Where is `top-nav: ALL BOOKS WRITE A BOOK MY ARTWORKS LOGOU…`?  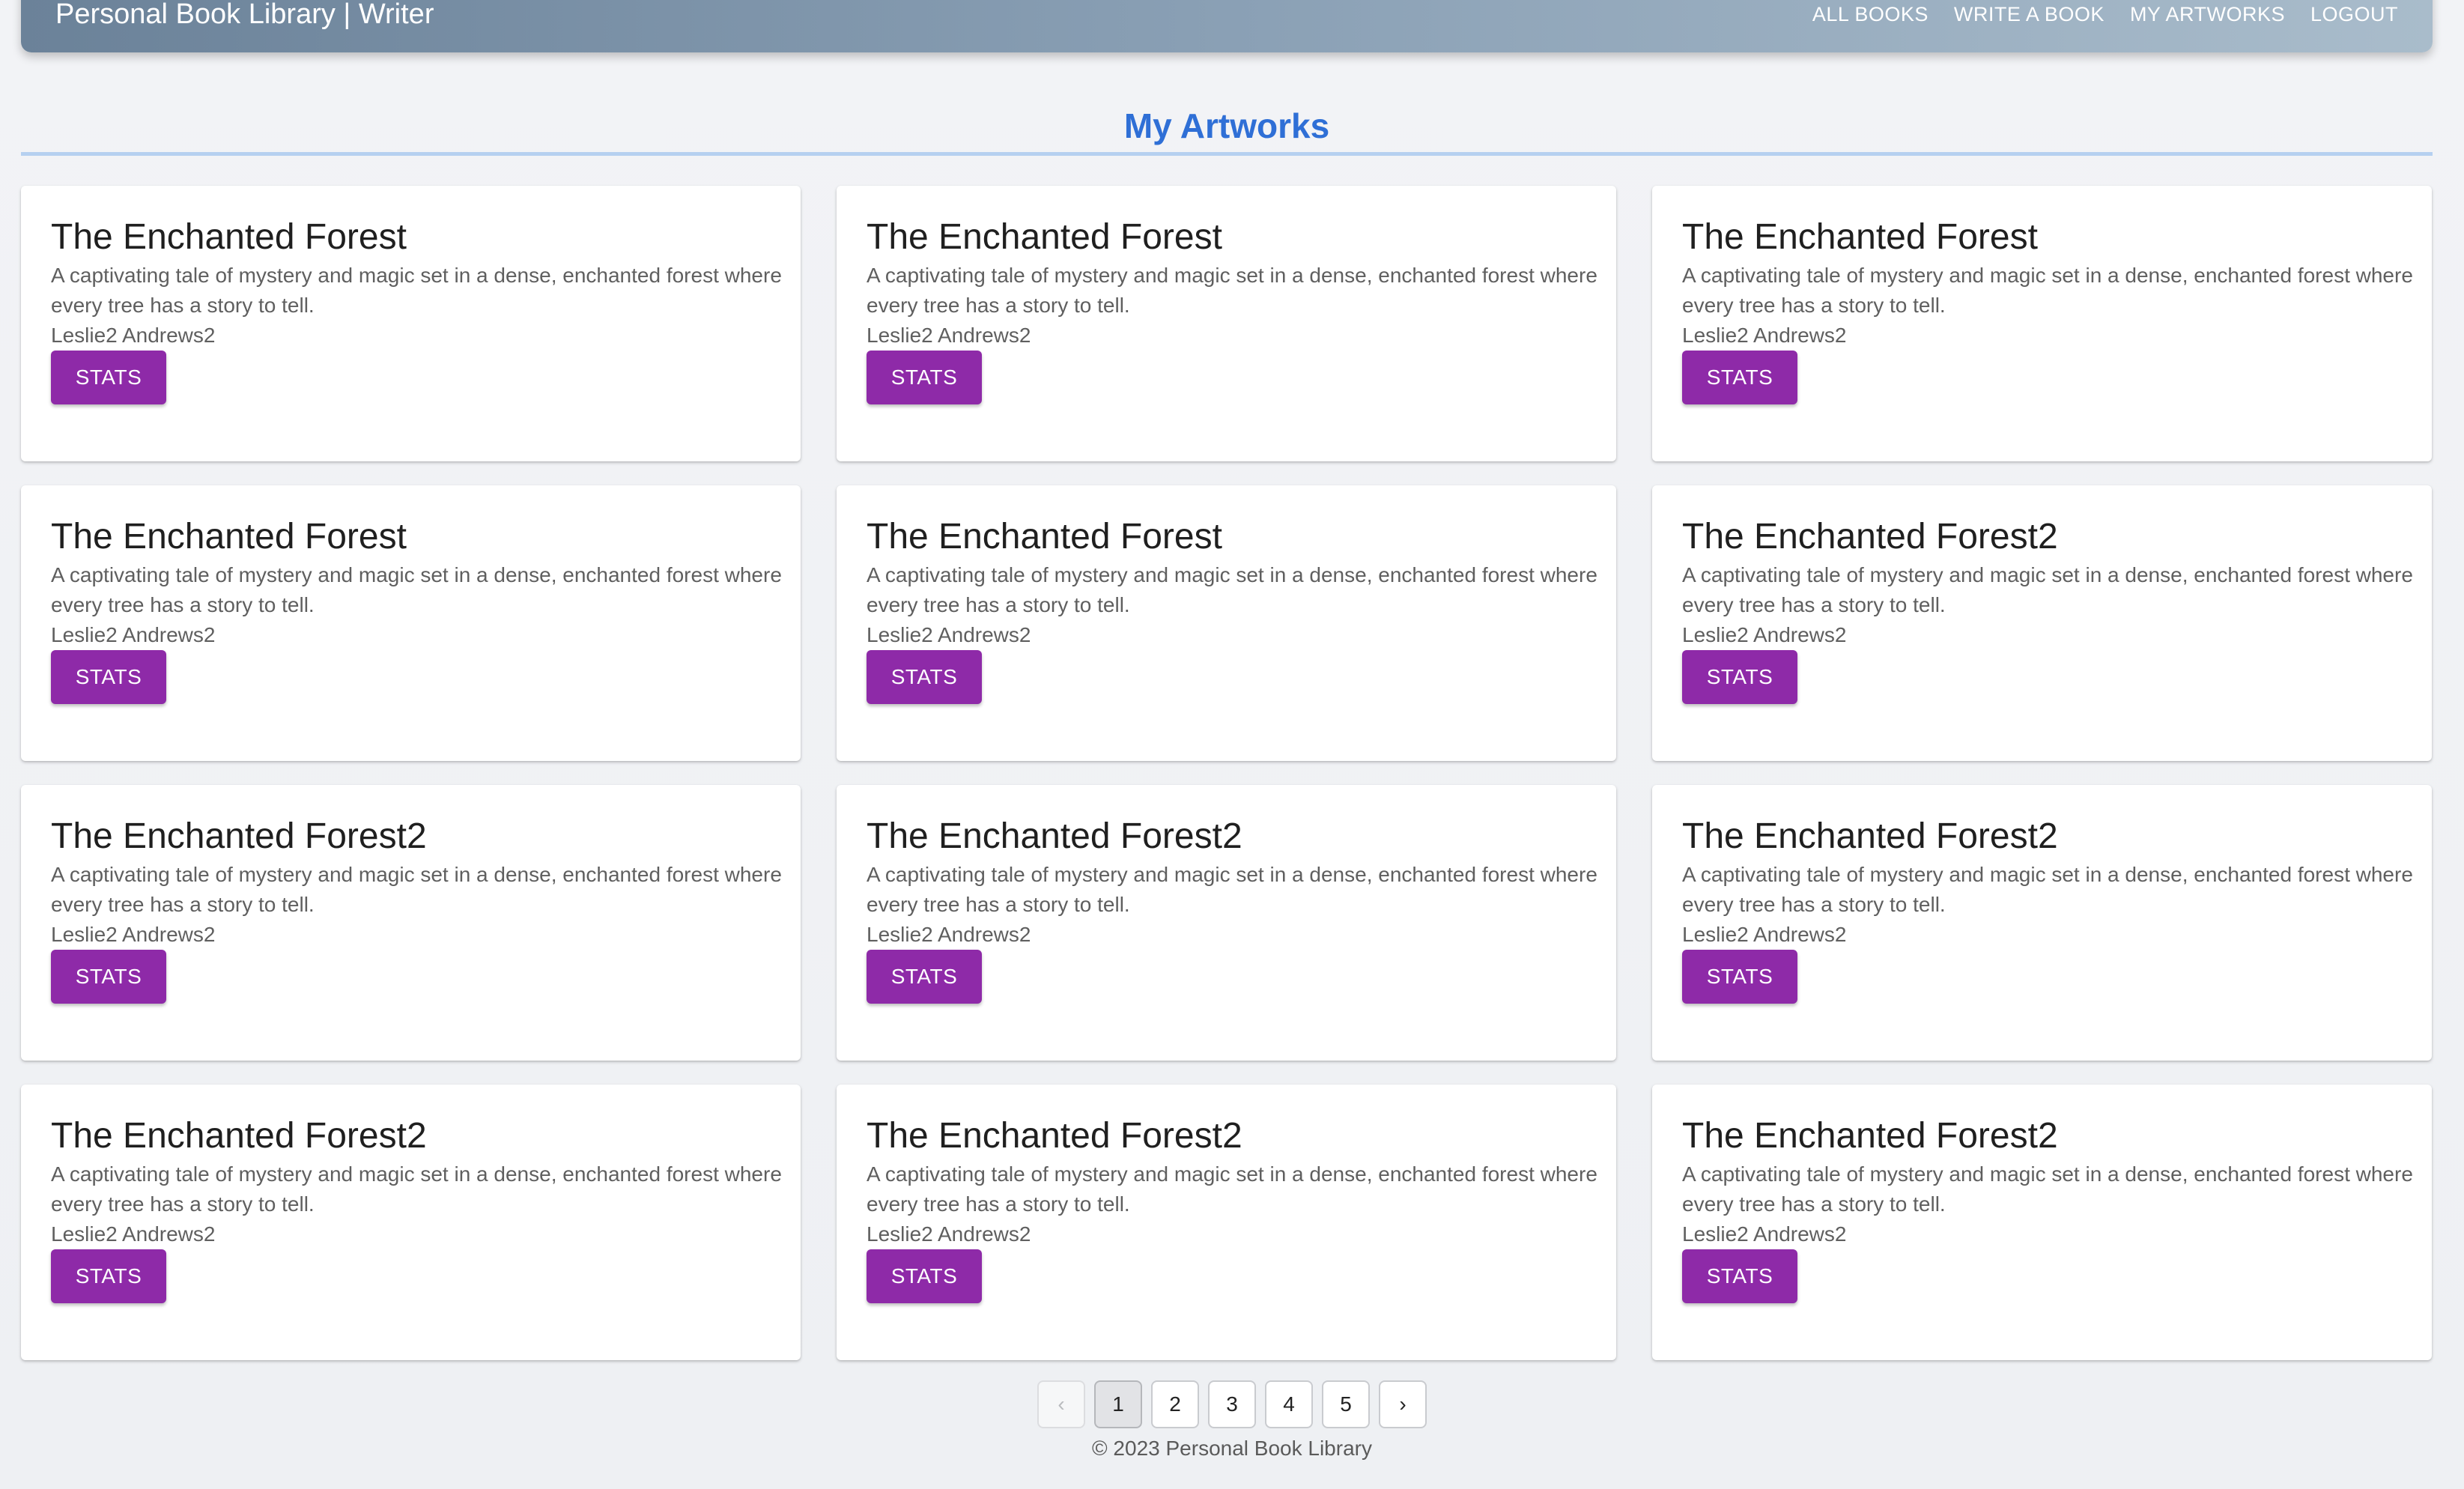
top-nav: ALL BOOKS WRITE A BOOK MY ARTWORKS LOGOU… is located at coordinates (2105, 14).